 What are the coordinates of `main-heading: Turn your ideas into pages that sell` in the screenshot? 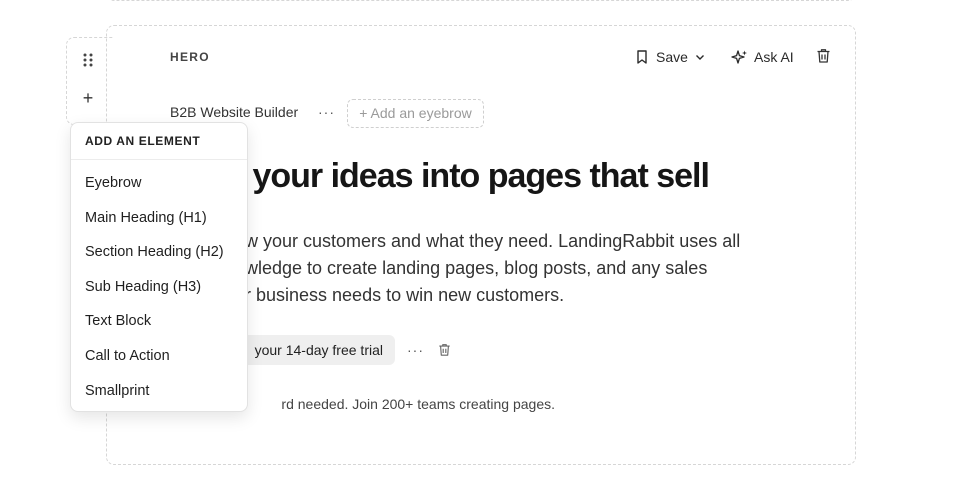 It's located at (495, 176).